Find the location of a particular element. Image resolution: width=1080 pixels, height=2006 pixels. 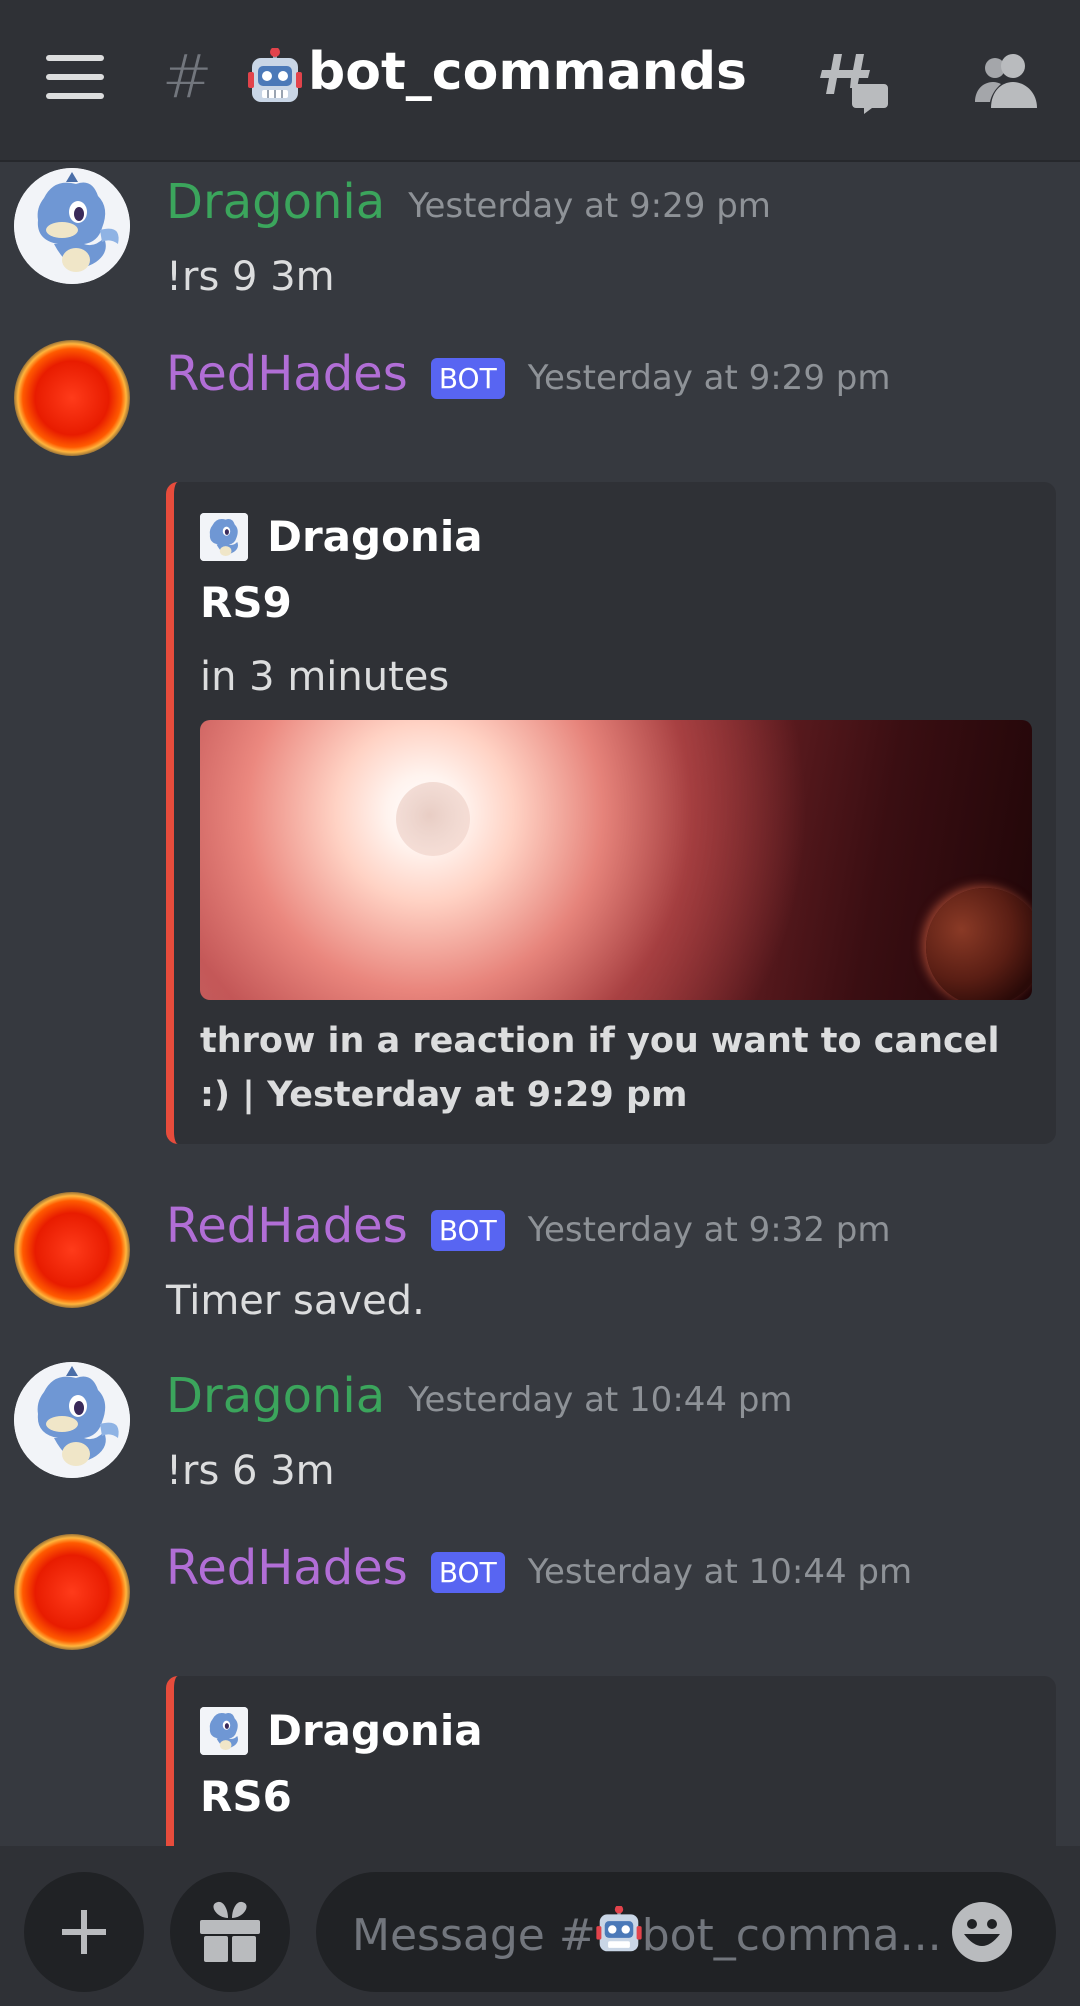

embed-title: RS9 is located at coordinates (246, 602).